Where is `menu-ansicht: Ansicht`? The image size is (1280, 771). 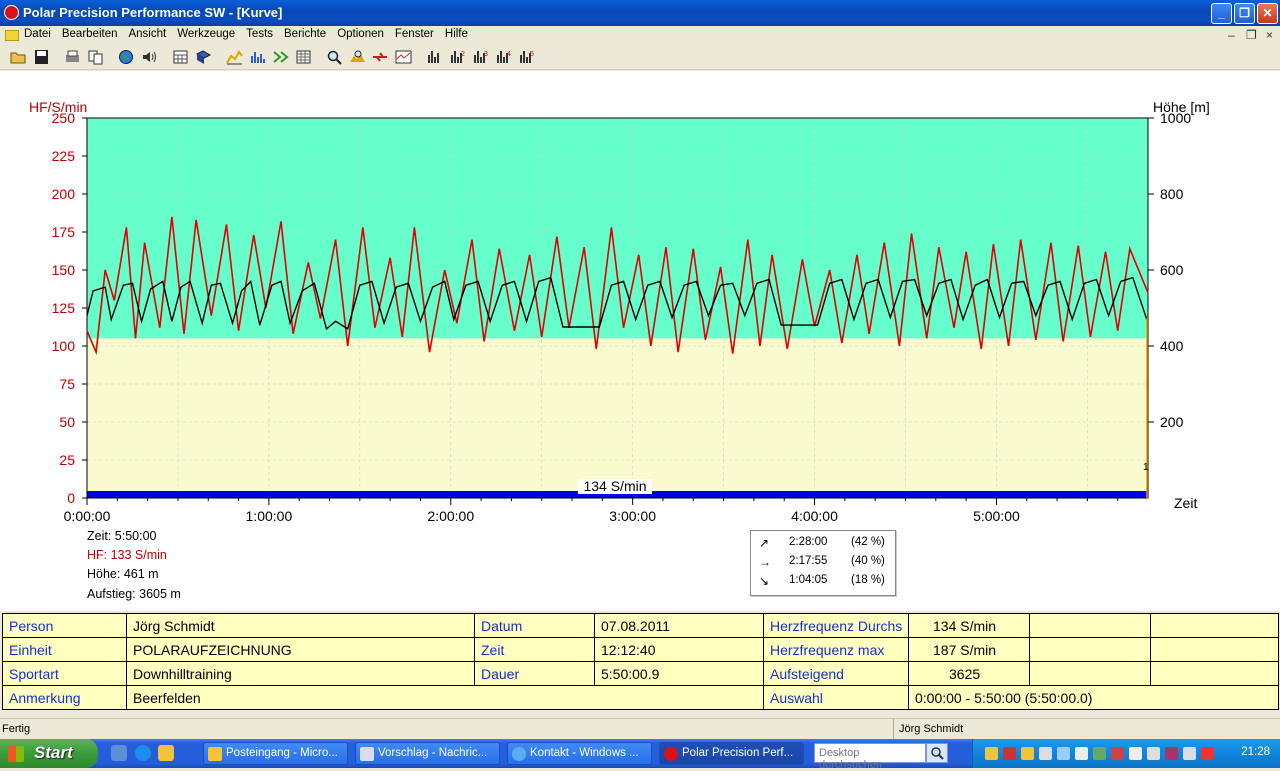
menu-ansicht: Ansicht is located at coordinates (147, 34).